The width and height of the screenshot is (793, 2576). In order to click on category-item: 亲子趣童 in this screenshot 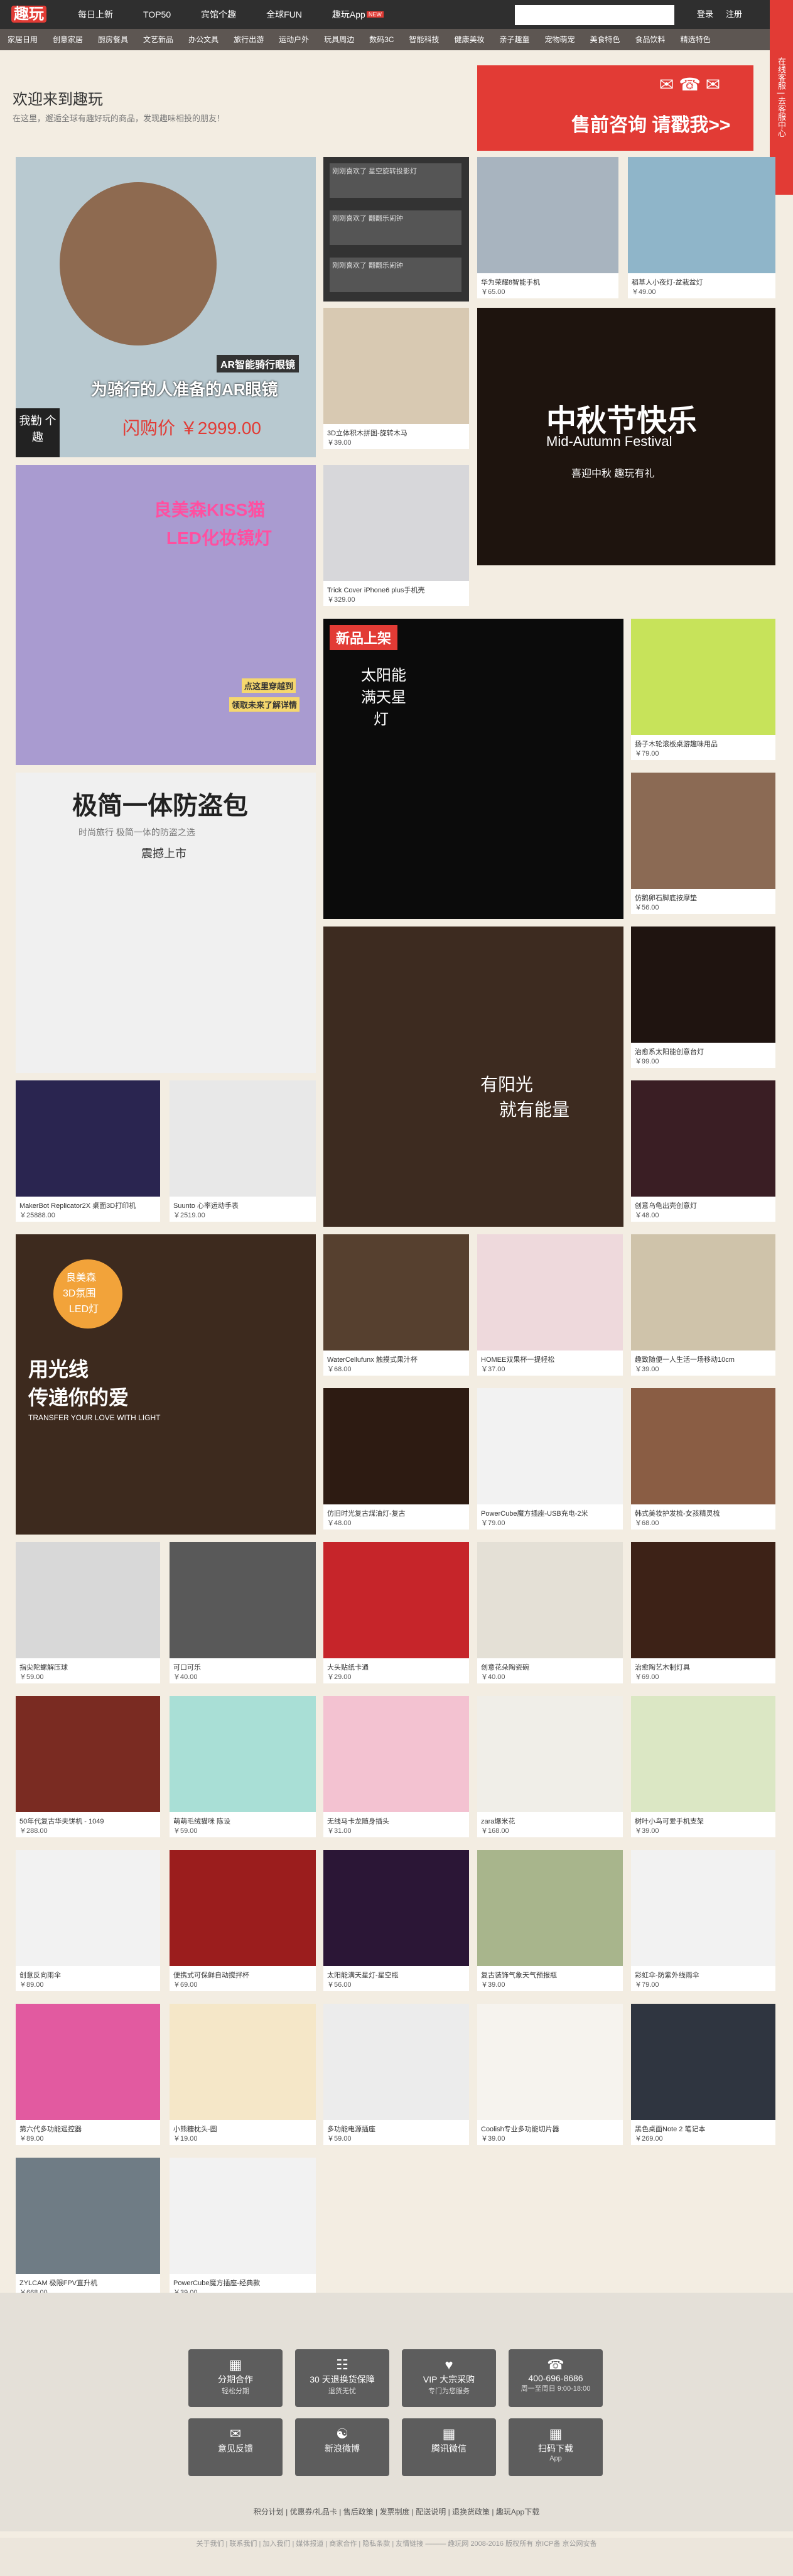, I will do `click(514, 39)`.